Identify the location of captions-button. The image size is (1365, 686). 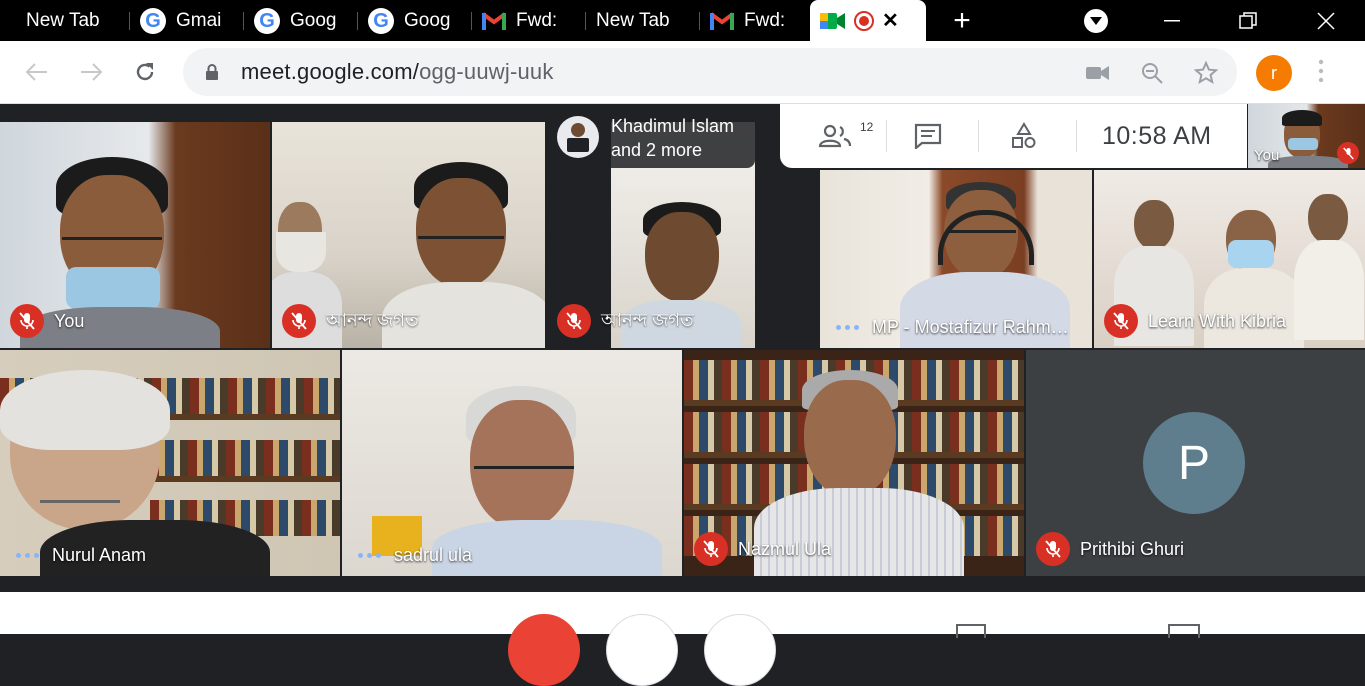
(740, 650).